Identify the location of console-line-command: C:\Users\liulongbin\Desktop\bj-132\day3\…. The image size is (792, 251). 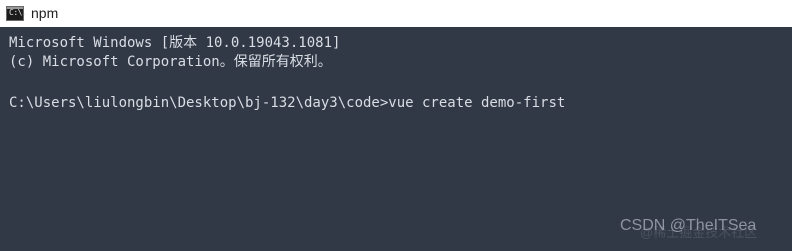
(287, 103).